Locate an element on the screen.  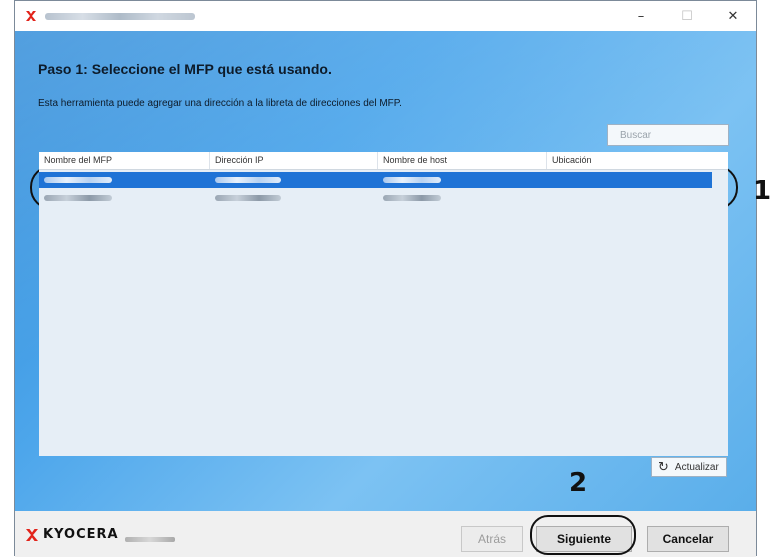
maximize-button: ☐ is located at coordinates (687, 16).